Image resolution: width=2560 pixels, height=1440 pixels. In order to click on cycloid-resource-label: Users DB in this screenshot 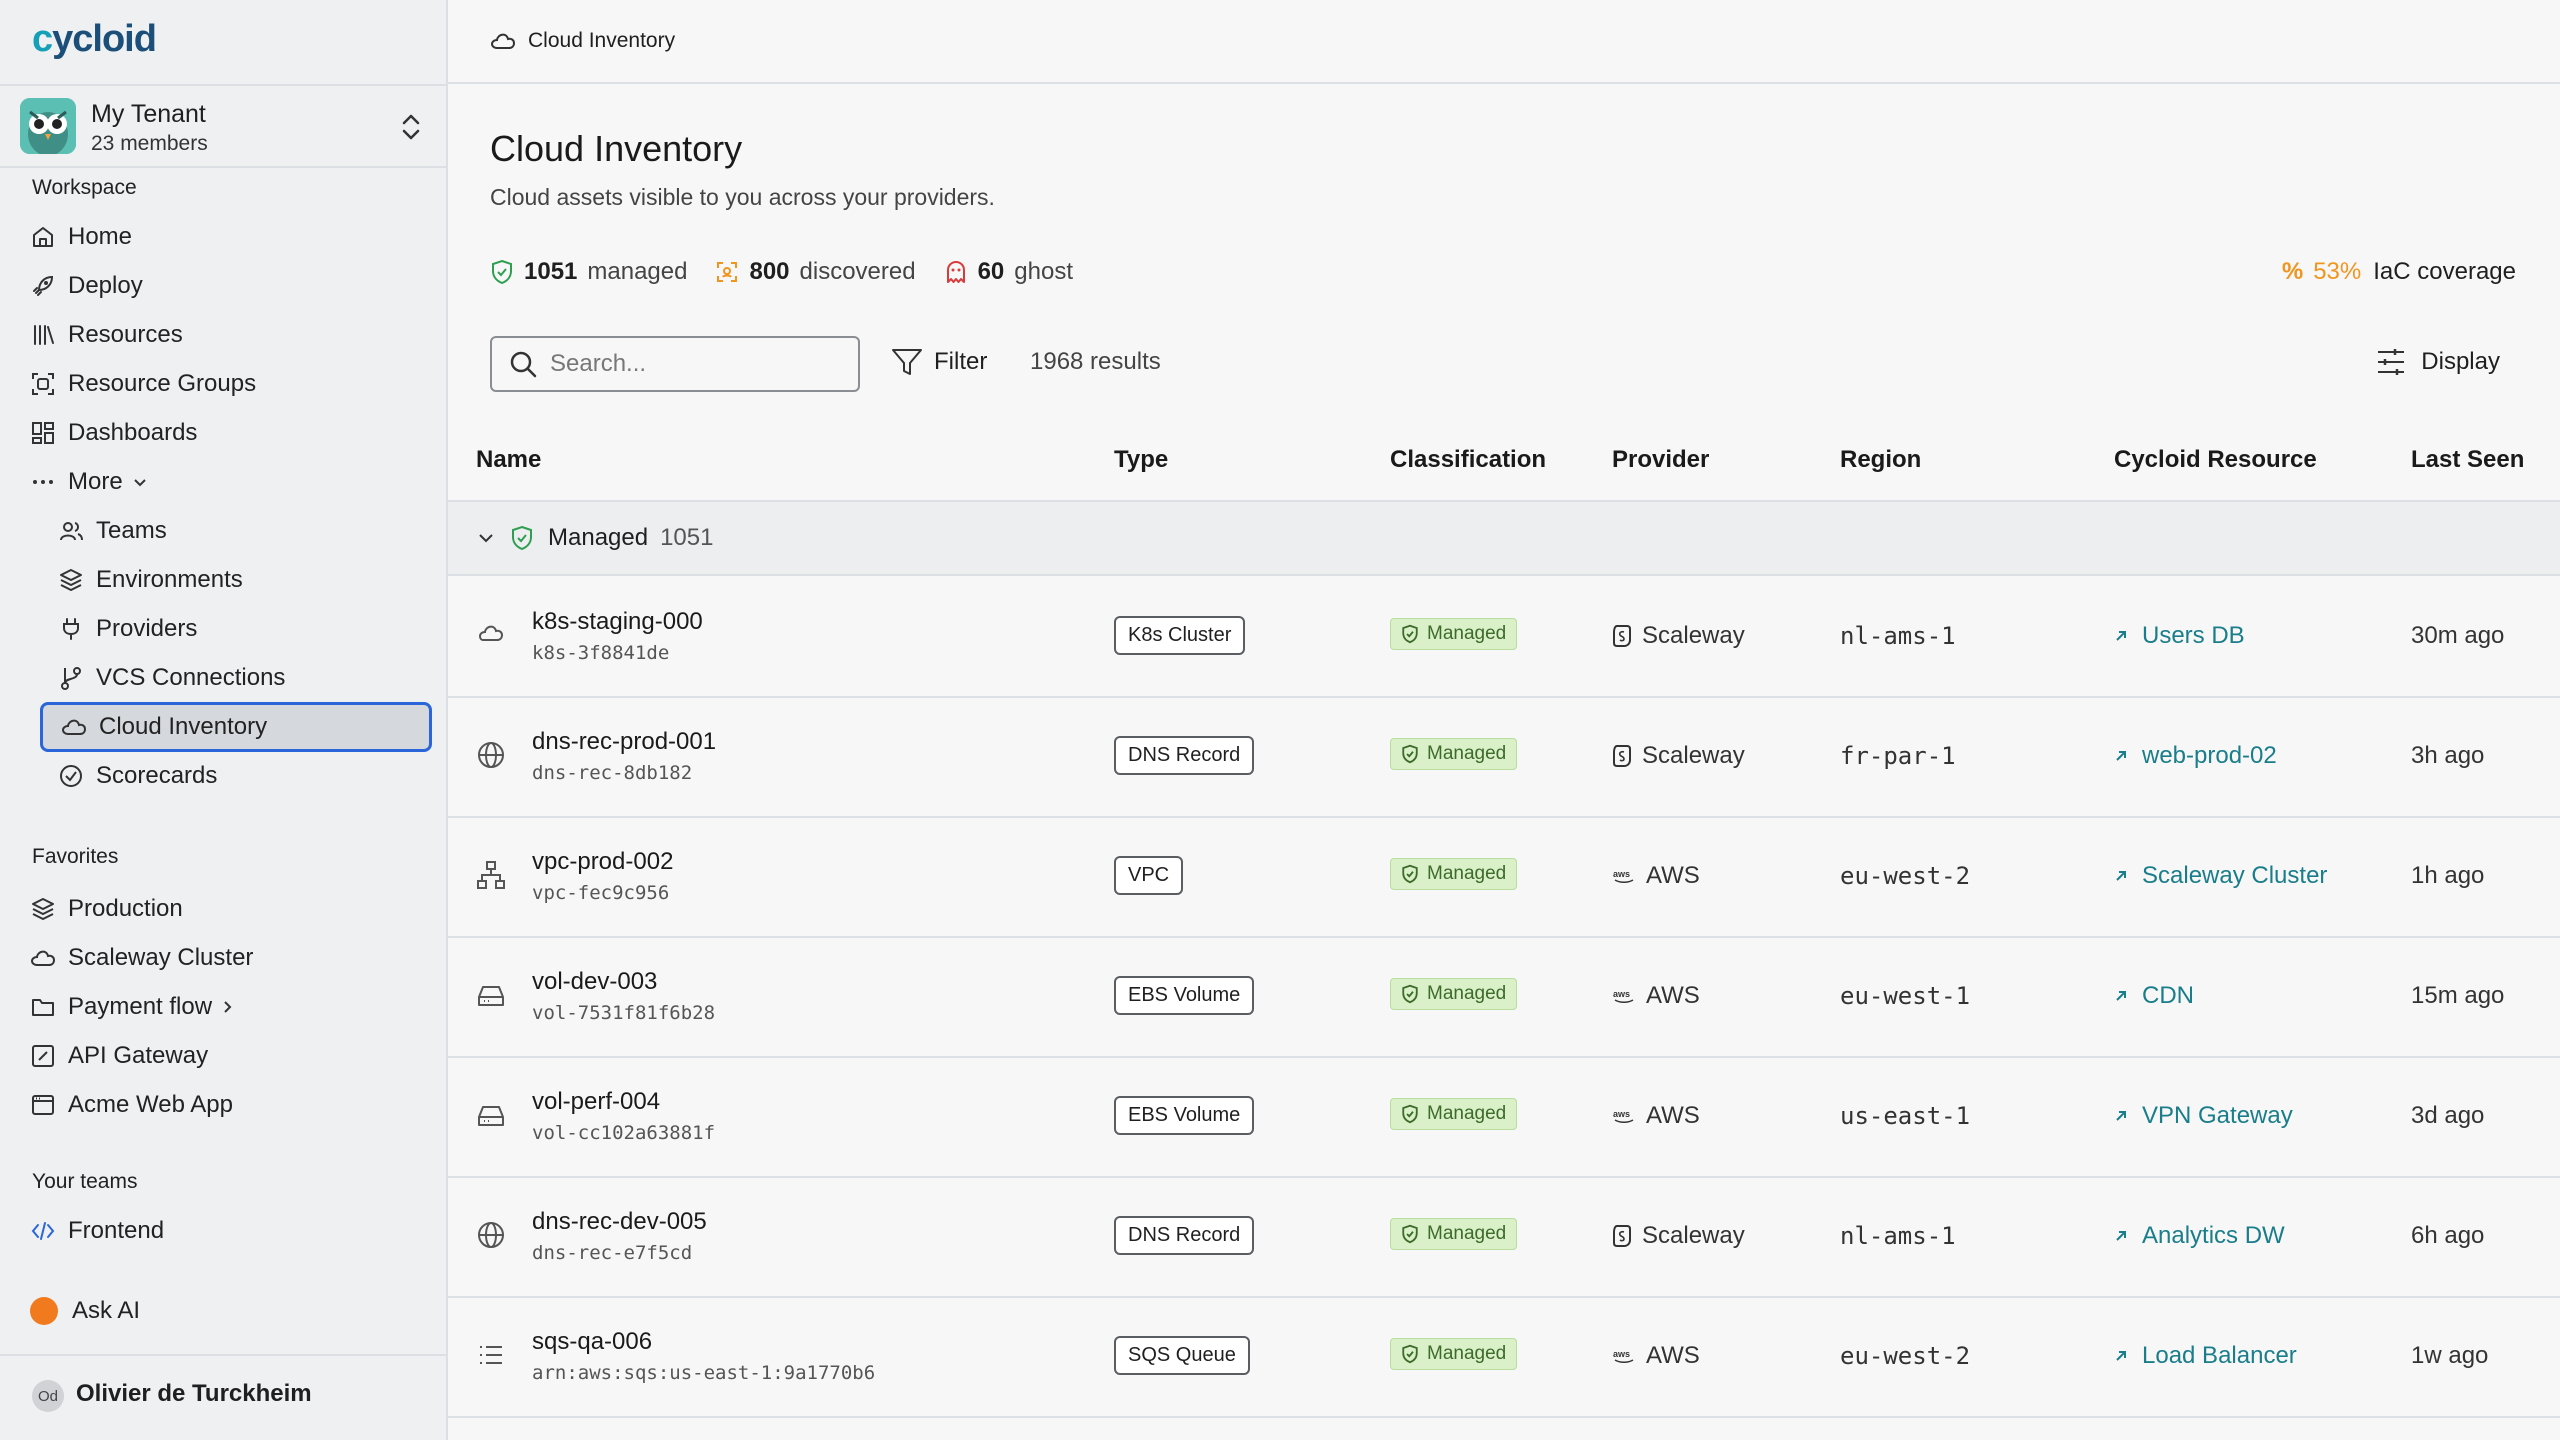, I will do `click(2193, 635)`.